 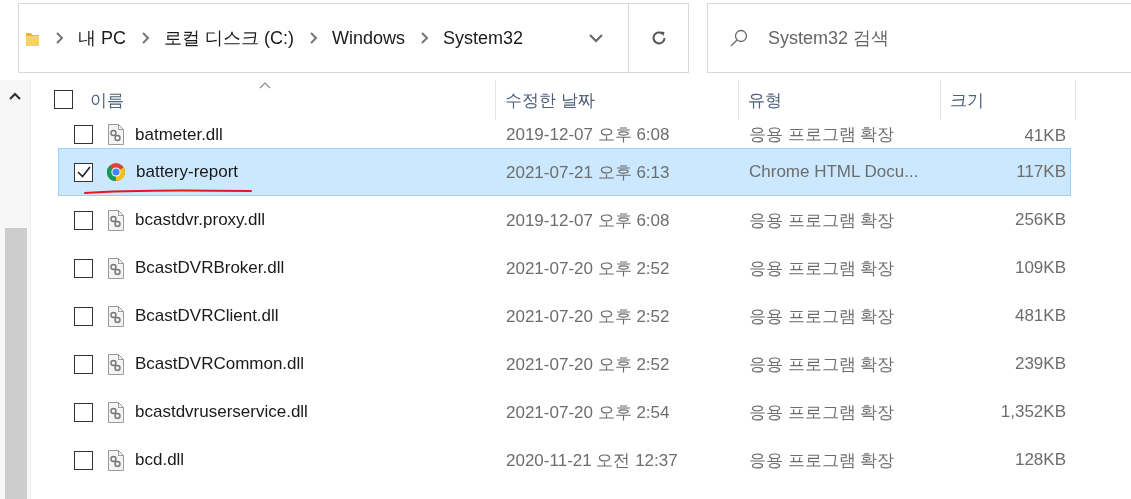 I want to click on file-row: BcastDVRClient.dll 2021-07-20 오후 2:52 응용 프로그램 확장 481KB, so click(x=564, y=316).